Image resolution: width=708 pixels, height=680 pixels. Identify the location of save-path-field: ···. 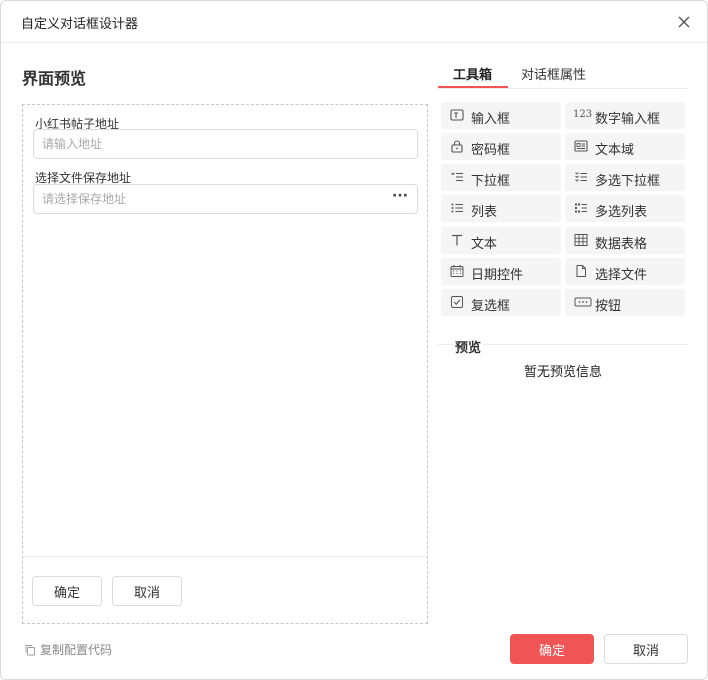
(225, 199).